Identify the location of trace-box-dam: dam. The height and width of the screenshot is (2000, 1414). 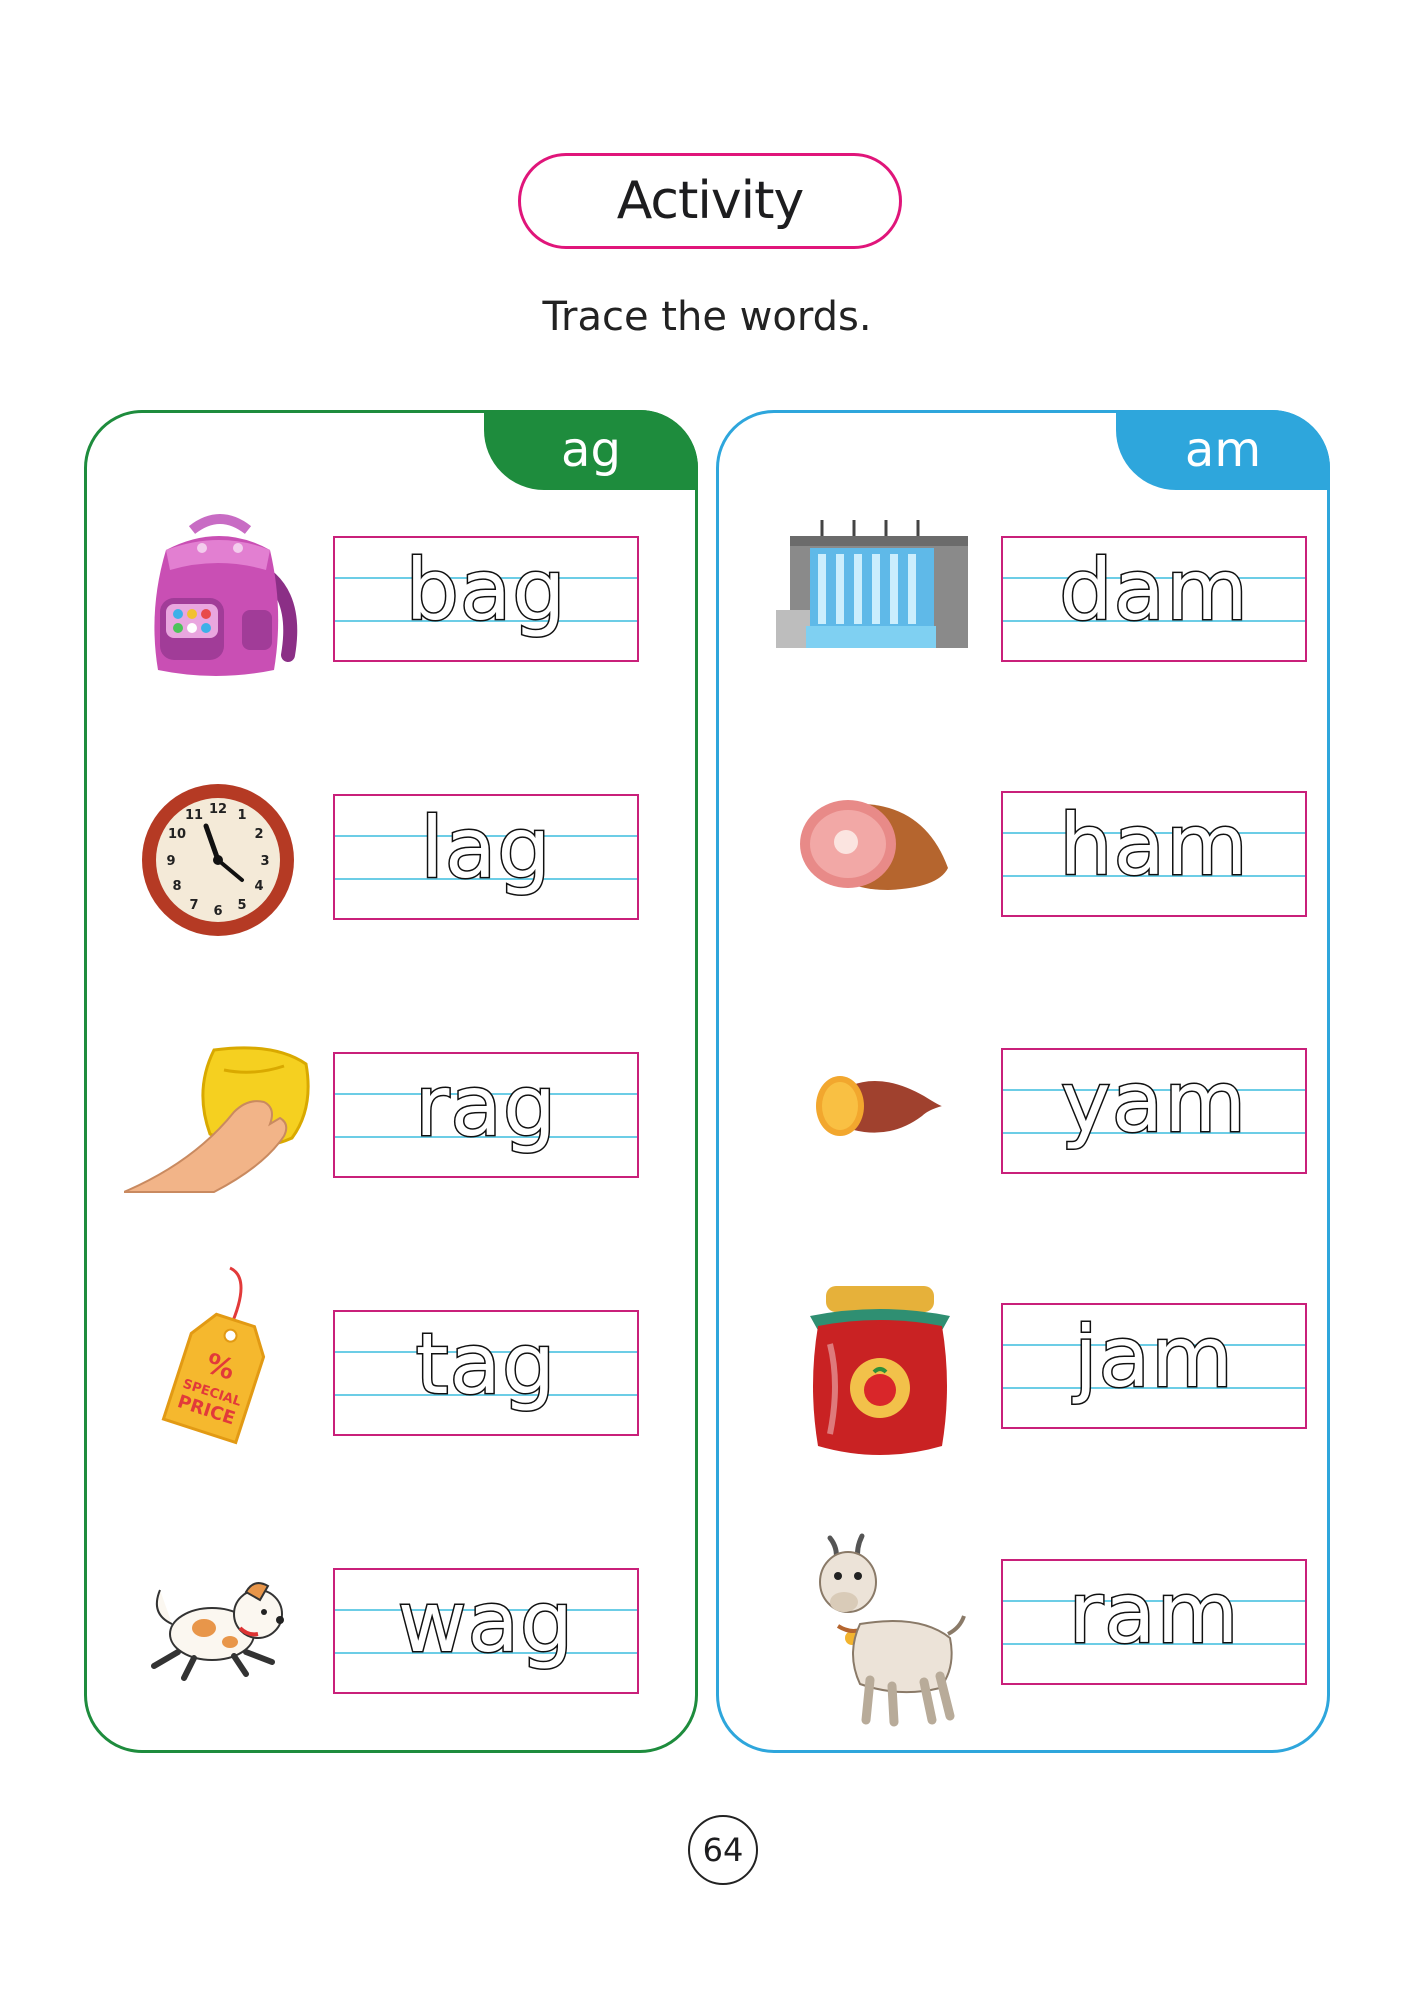
(1154, 599).